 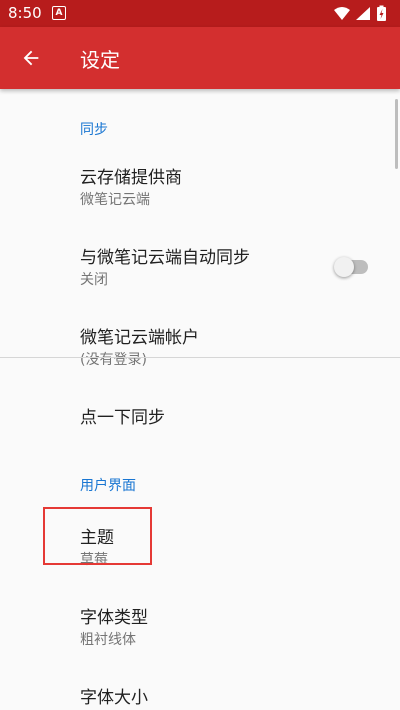 What do you see at coordinates (114, 618) in the screenshot?
I see `pref-title: 字体类型` at bounding box center [114, 618].